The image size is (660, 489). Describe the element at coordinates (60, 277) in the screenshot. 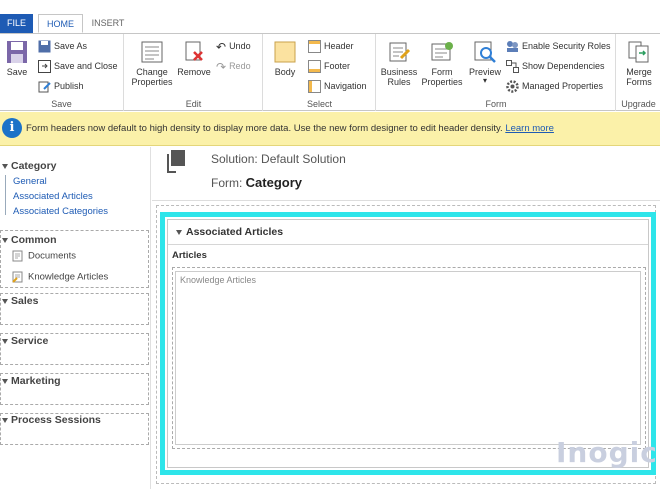

I see `nav-item-knowledge-articles: Knowledge Articles` at that location.